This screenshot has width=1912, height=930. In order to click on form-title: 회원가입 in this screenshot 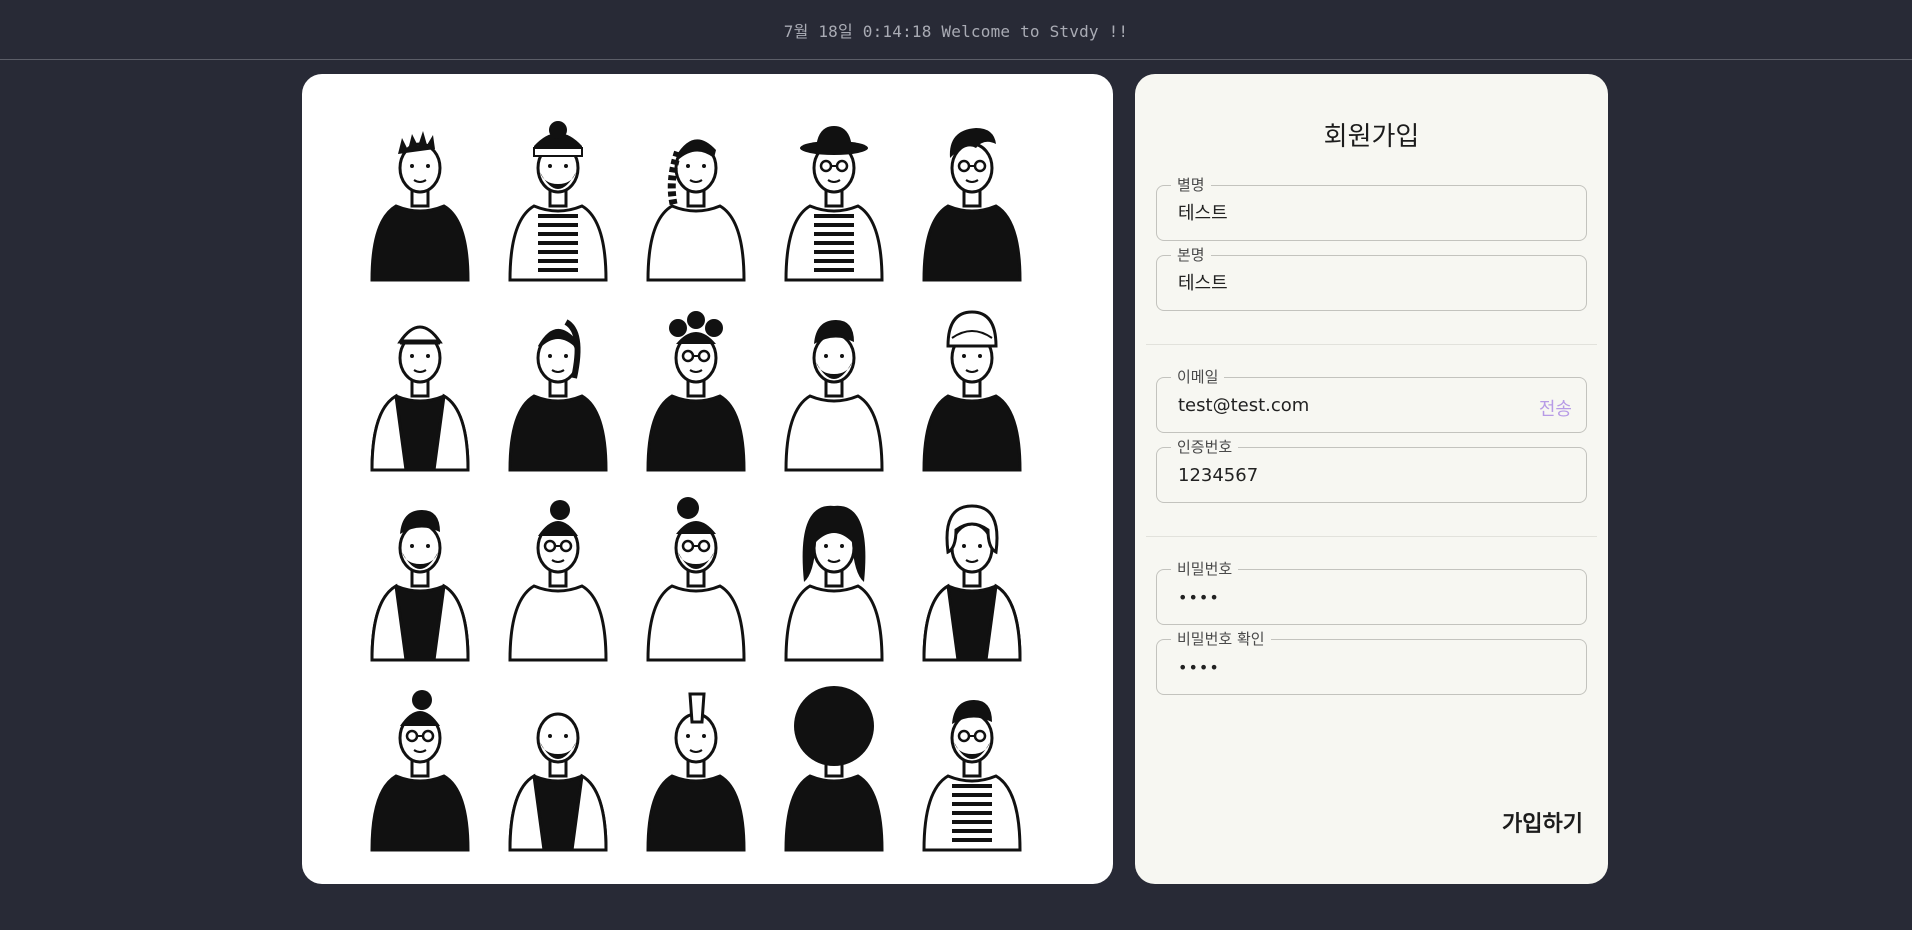, I will do `click(1371, 137)`.